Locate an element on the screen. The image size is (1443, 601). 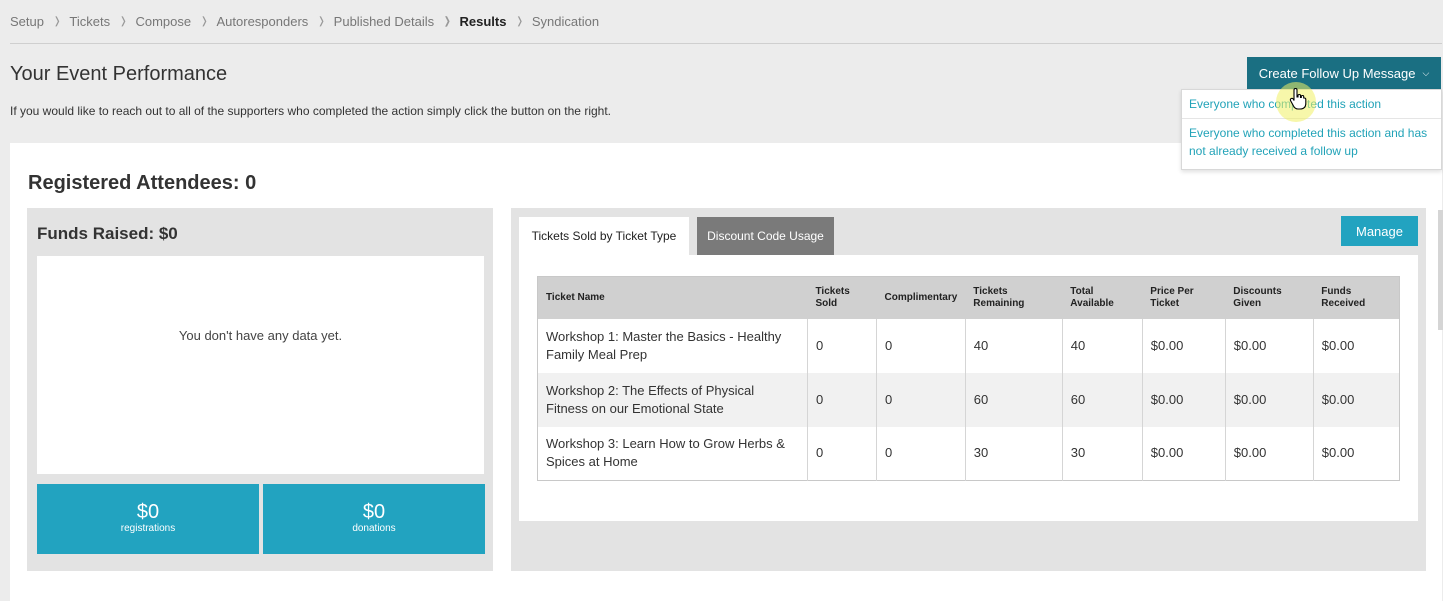
donations-stat: $0 donations is located at coordinates (374, 519).